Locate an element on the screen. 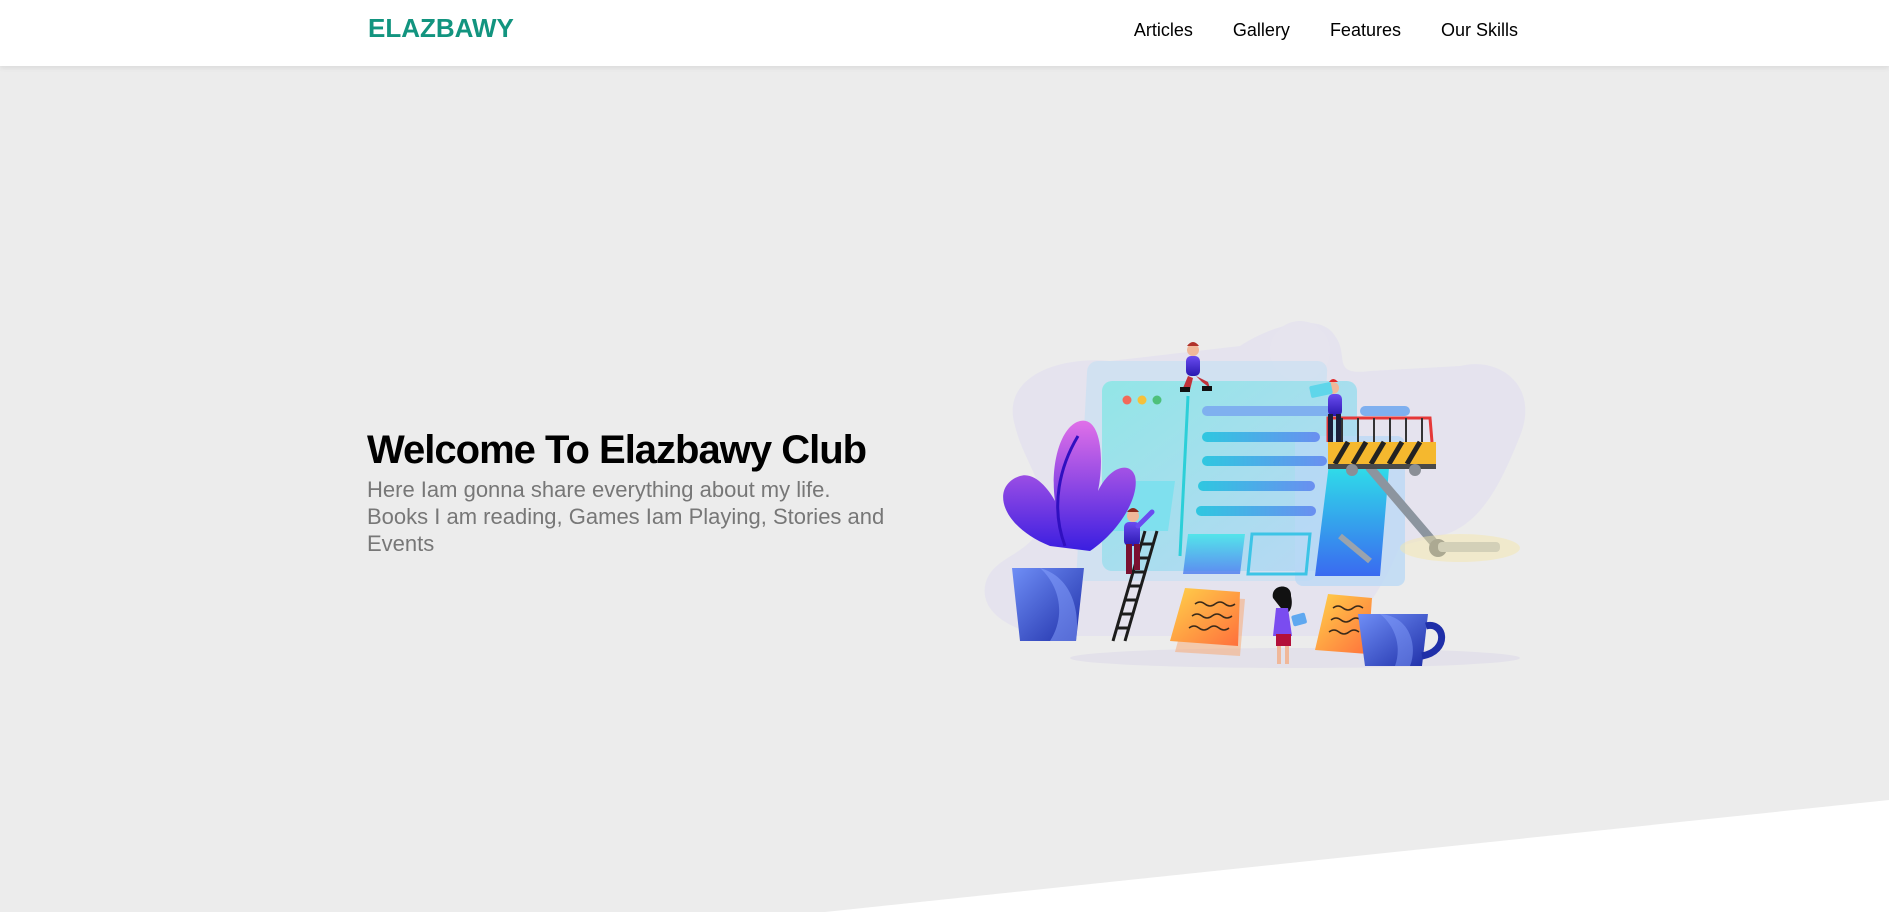  nav-link-our-skills: Our Skills is located at coordinates (1469, 30).